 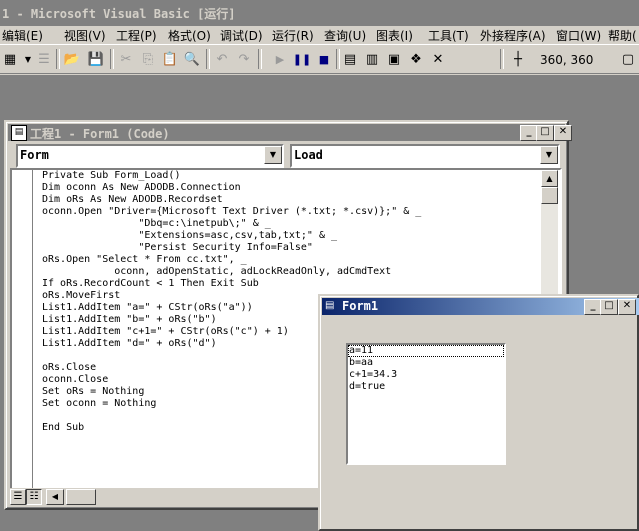 What do you see at coordinates (292, 224) in the screenshot?
I see `code-line: "Dbq=c:\inetpub\;" & _` at bounding box center [292, 224].